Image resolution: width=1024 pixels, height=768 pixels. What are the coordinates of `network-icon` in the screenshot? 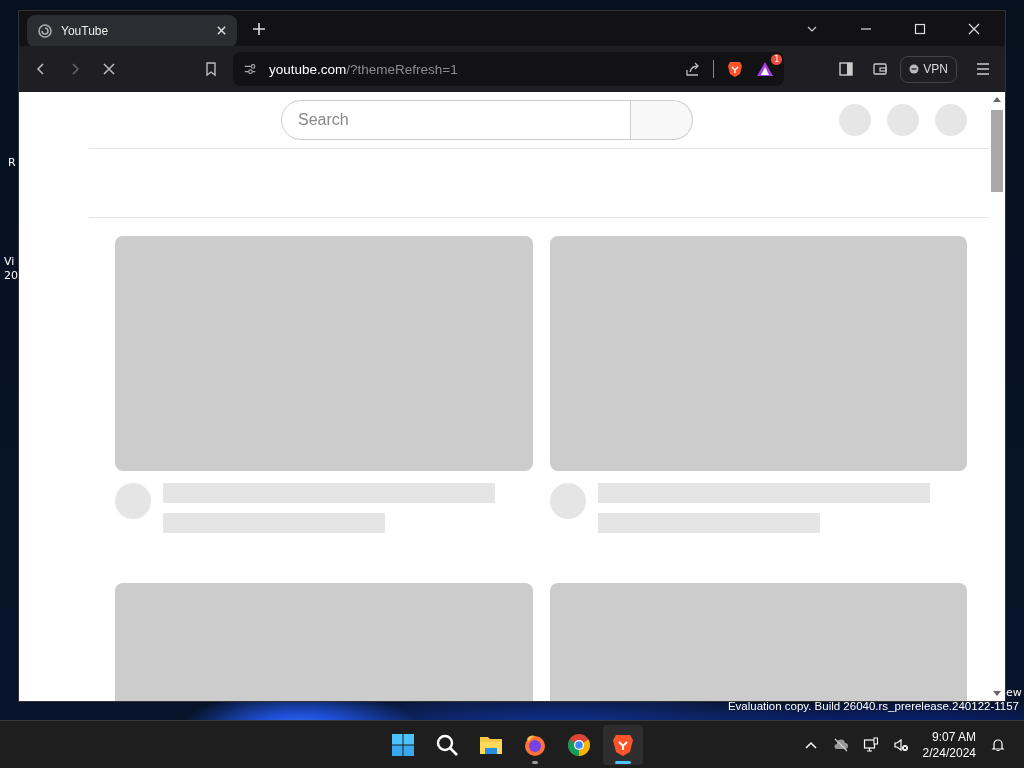 It's located at (870, 744).